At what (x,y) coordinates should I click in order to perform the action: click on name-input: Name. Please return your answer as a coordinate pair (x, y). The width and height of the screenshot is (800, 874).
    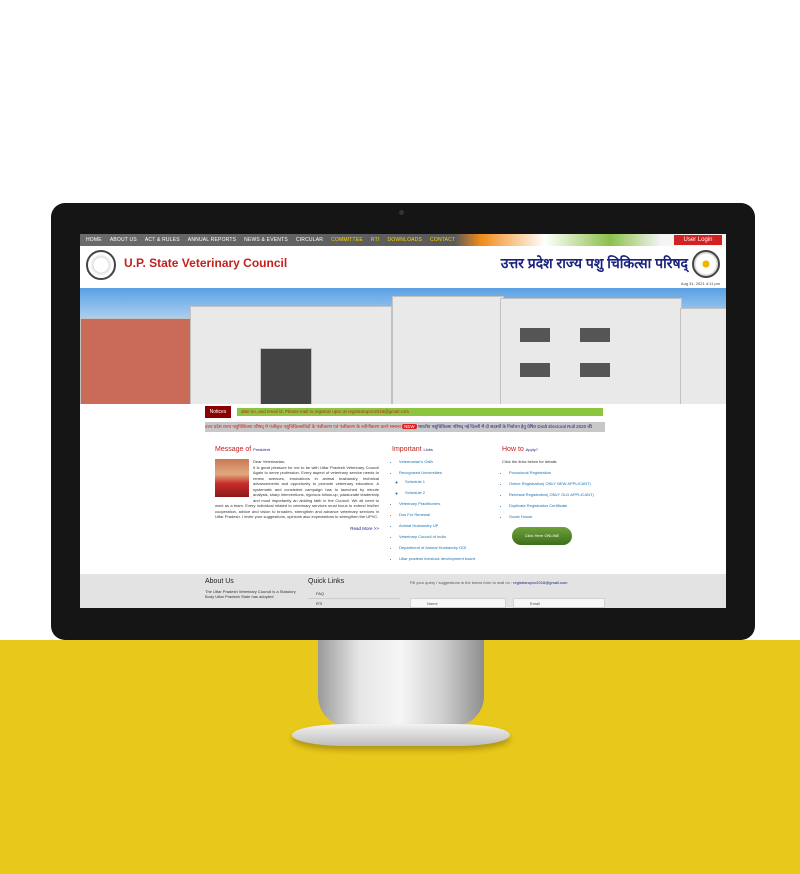
    Looking at the image, I should click on (458, 603).